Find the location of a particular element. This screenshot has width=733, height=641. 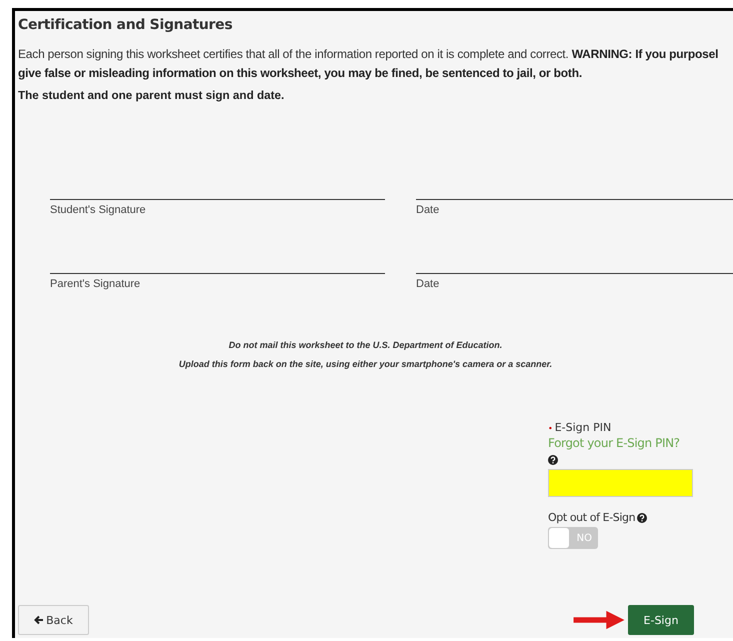

pin-field is located at coordinates (620, 483).